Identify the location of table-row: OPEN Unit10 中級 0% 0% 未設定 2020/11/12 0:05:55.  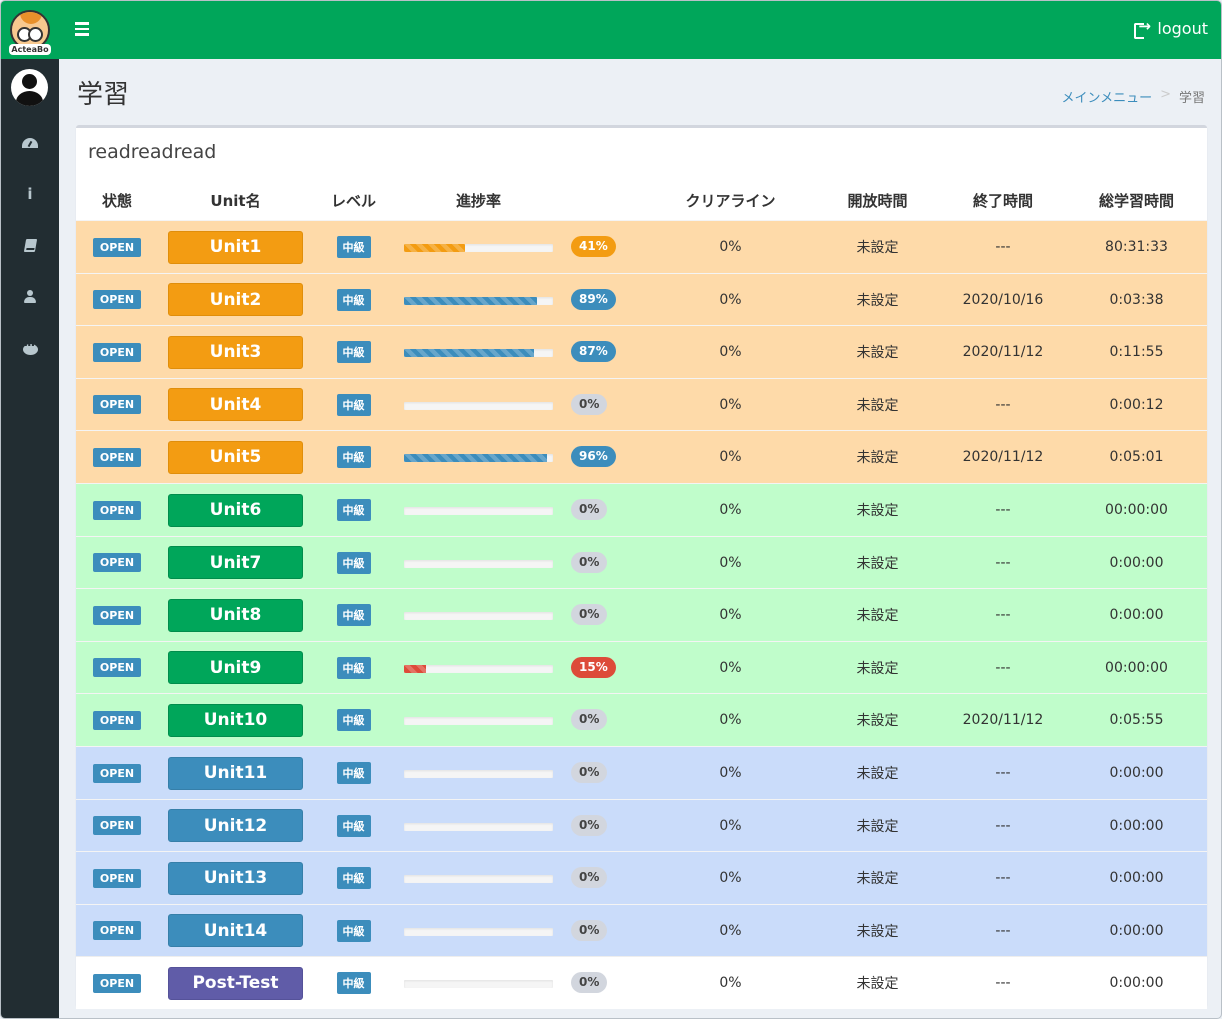
(641, 719).